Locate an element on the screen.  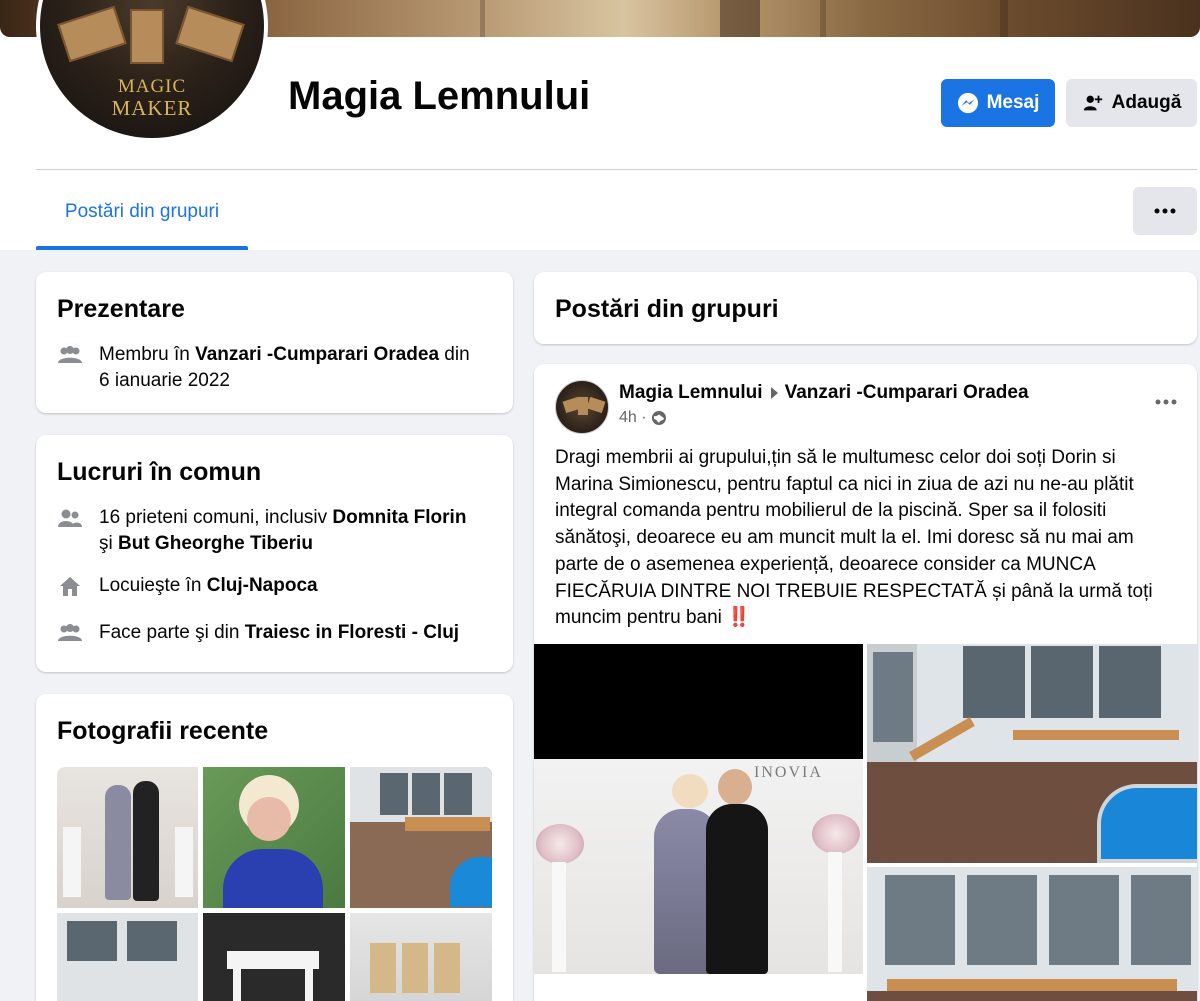
post-image-1: INOVIA is located at coordinates (698, 809).